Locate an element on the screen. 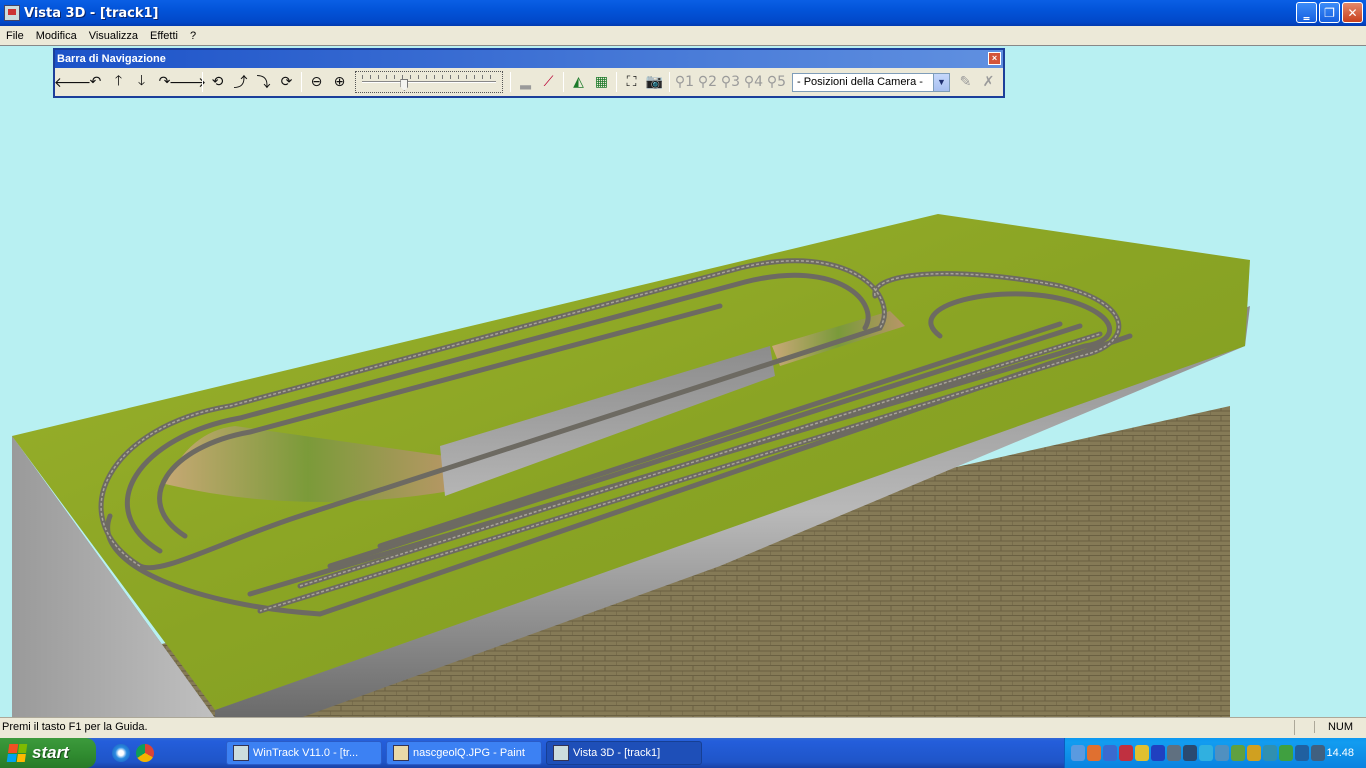  zoom-out-icon: ⊖ is located at coordinates (316, 82).